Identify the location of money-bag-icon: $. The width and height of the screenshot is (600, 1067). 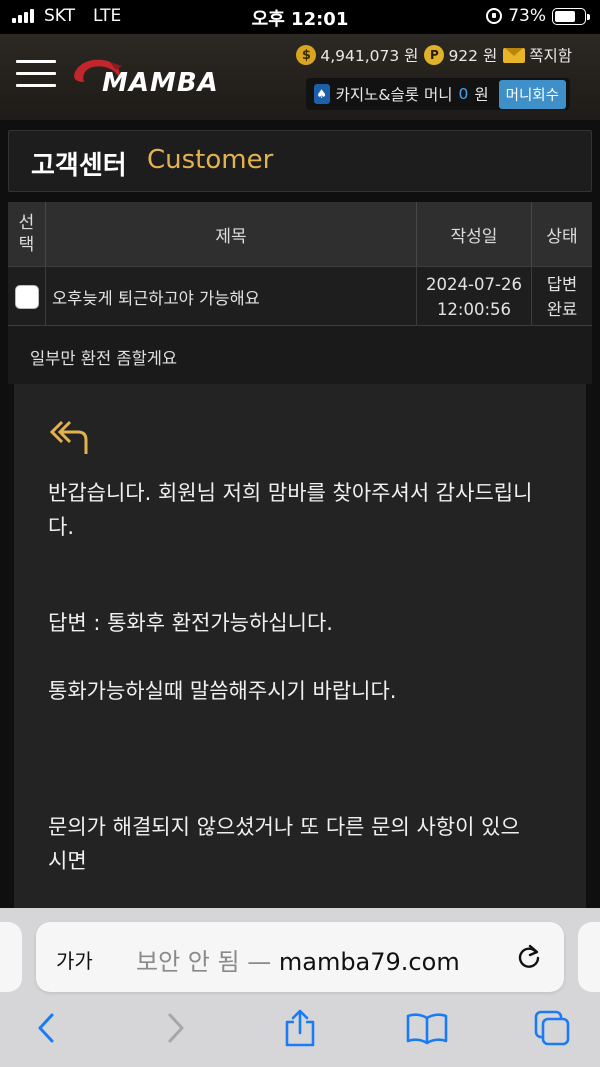
(306, 55).